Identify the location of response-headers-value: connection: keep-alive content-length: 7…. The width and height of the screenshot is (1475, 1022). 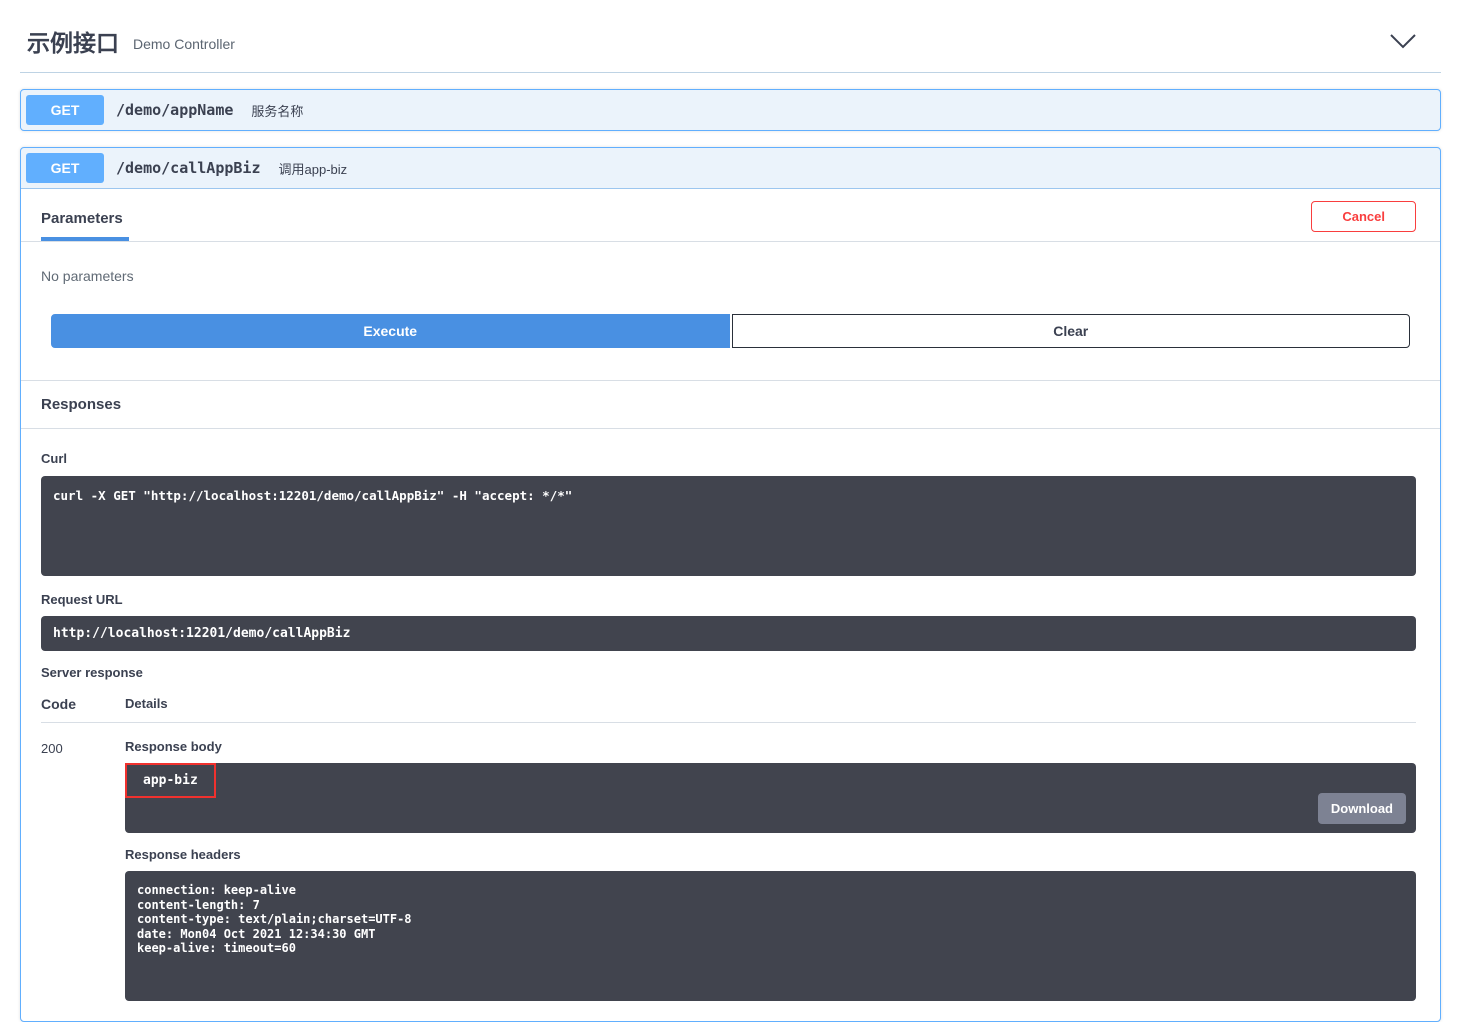
(770, 936).